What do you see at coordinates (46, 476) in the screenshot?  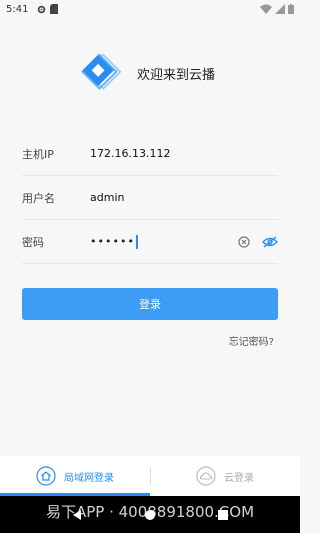 I see `home-icon` at bounding box center [46, 476].